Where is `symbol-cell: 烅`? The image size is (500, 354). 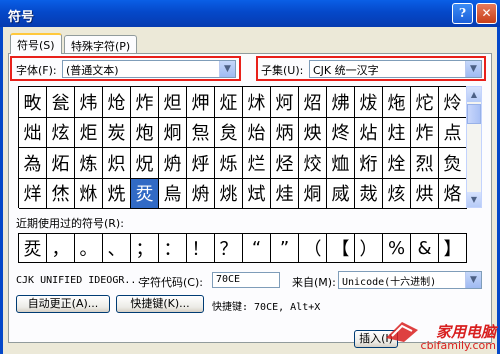
symbol-cell: 烅 is located at coordinates (341, 163).